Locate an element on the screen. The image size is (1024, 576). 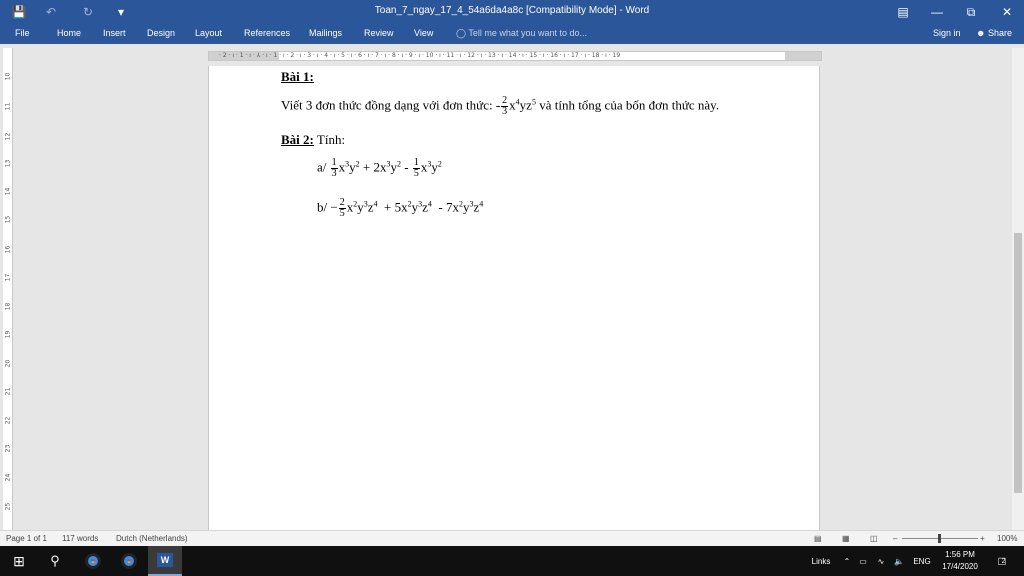
minimize-button: — is located at coordinates (937, 12).